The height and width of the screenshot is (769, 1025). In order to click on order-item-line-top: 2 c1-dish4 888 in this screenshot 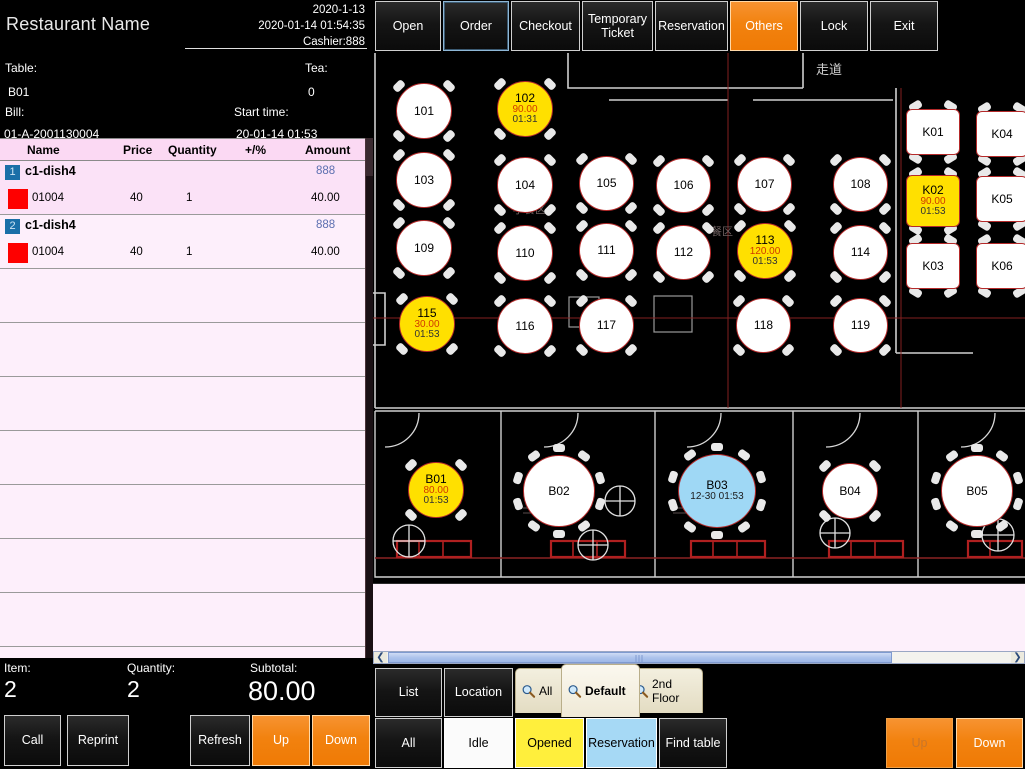, I will do `click(182, 228)`.